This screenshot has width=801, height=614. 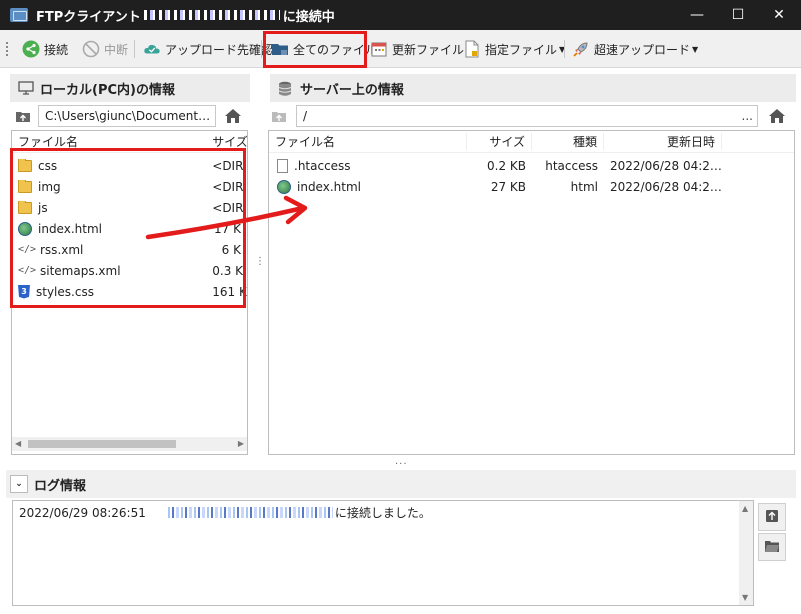 What do you see at coordinates (260, 265) in the screenshot?
I see `vertical-splitter: ⋮` at bounding box center [260, 265].